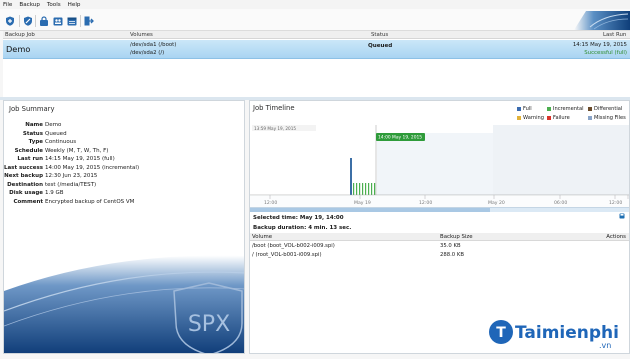 This screenshot has width=630, height=359. What do you see at coordinates (605, 345) in the screenshot?
I see `watermark-suffix: .vn` at bounding box center [605, 345].